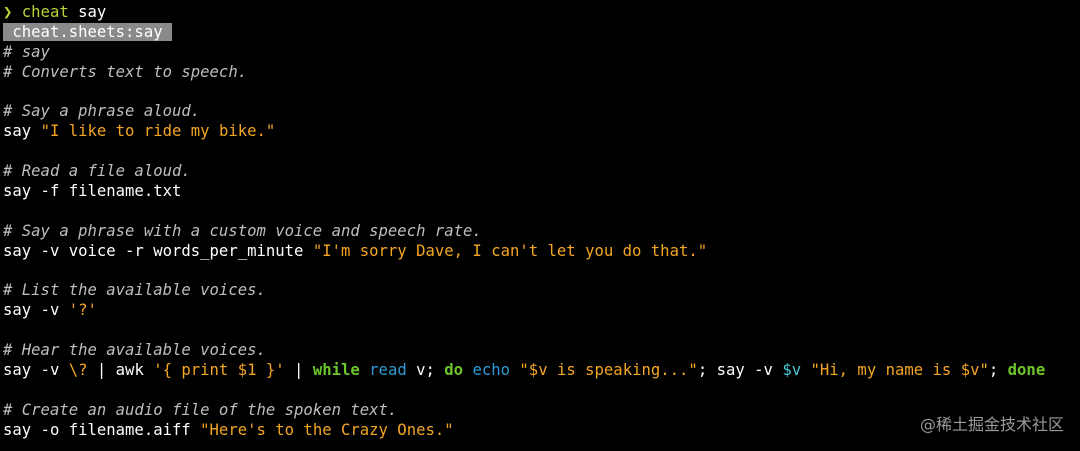 Image resolution: width=1080 pixels, height=451 pixels. Describe the element at coordinates (125, 71) in the screenshot. I see `comment-description: # Converts text to speech.` at that location.